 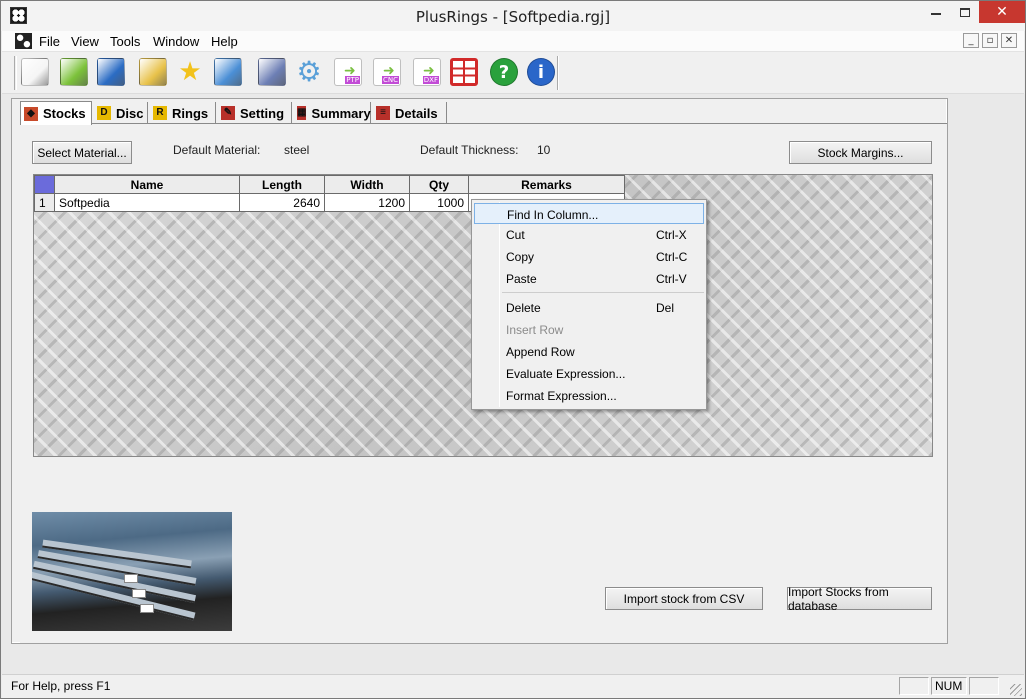 I want to click on table-header-row: Name Length Width Qty Remarks, so click(x=329, y=184).